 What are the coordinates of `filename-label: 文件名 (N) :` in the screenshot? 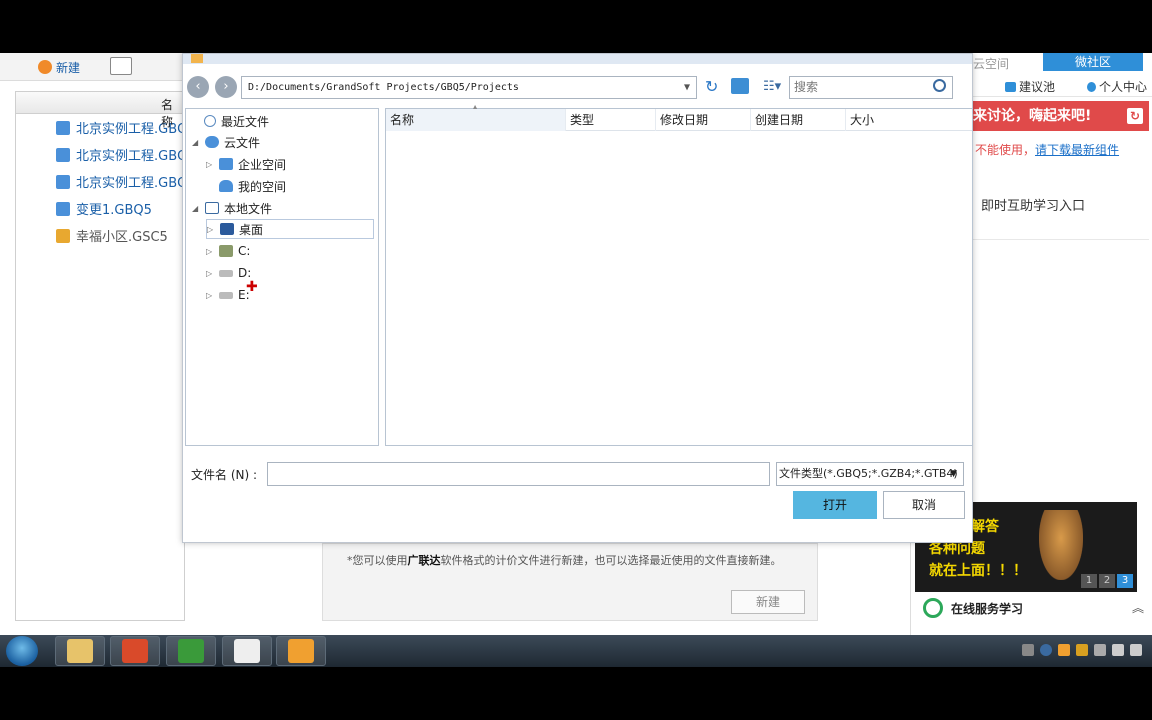 It's located at (224, 475).